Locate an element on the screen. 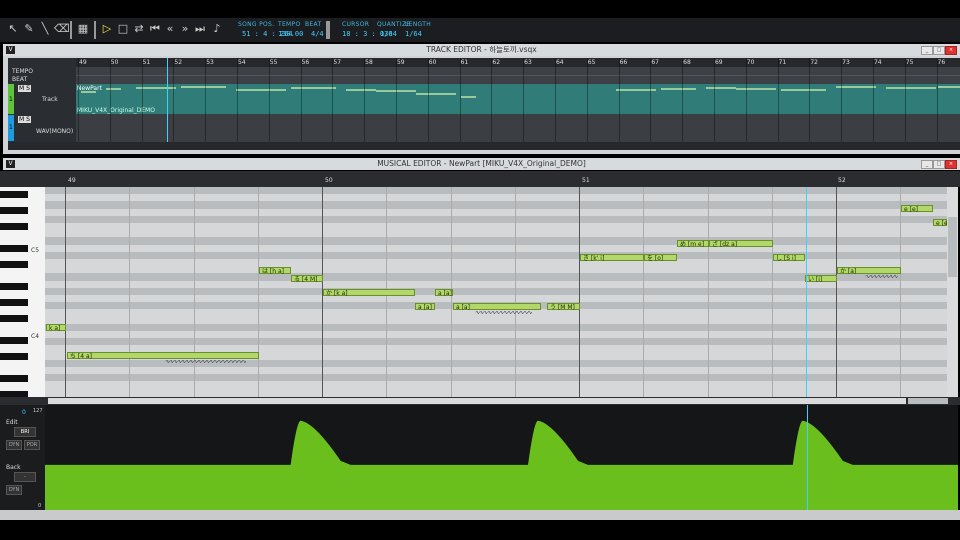  pencil-icon: ✎ is located at coordinates (29, 29).